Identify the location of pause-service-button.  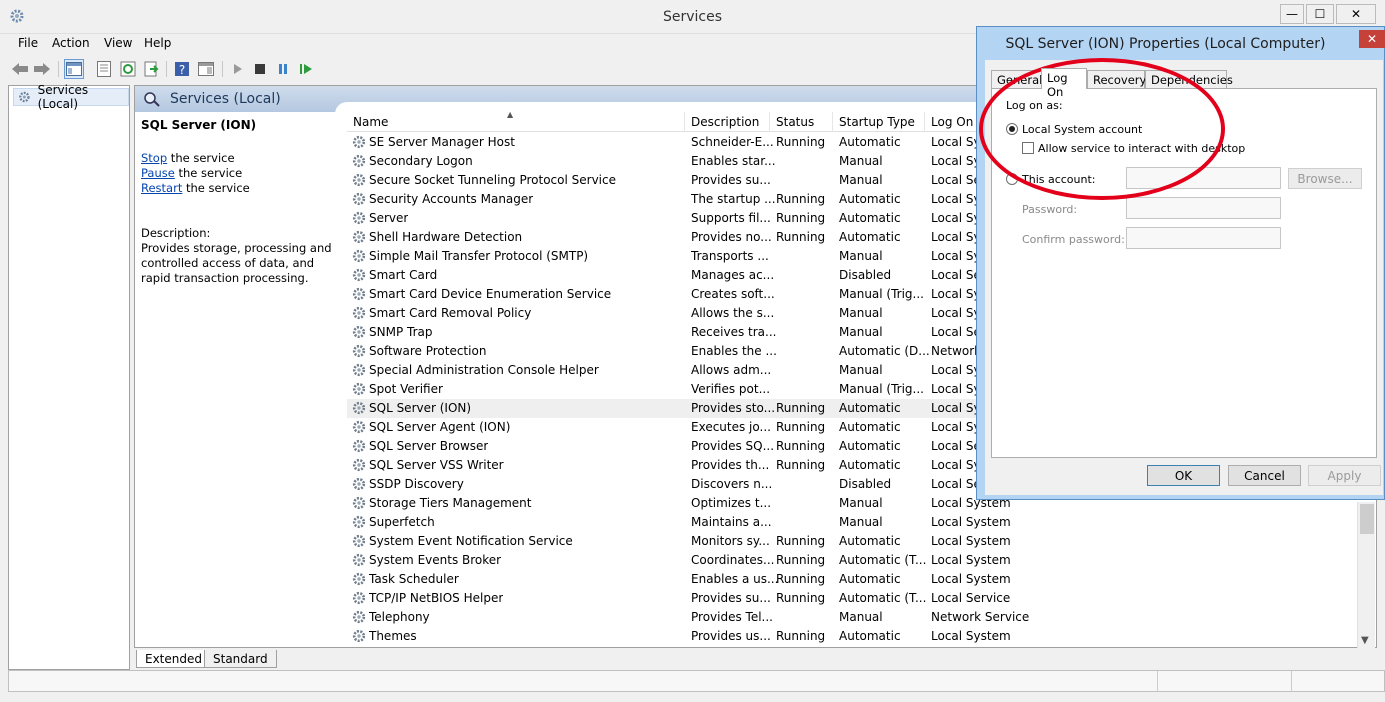
(283, 69).